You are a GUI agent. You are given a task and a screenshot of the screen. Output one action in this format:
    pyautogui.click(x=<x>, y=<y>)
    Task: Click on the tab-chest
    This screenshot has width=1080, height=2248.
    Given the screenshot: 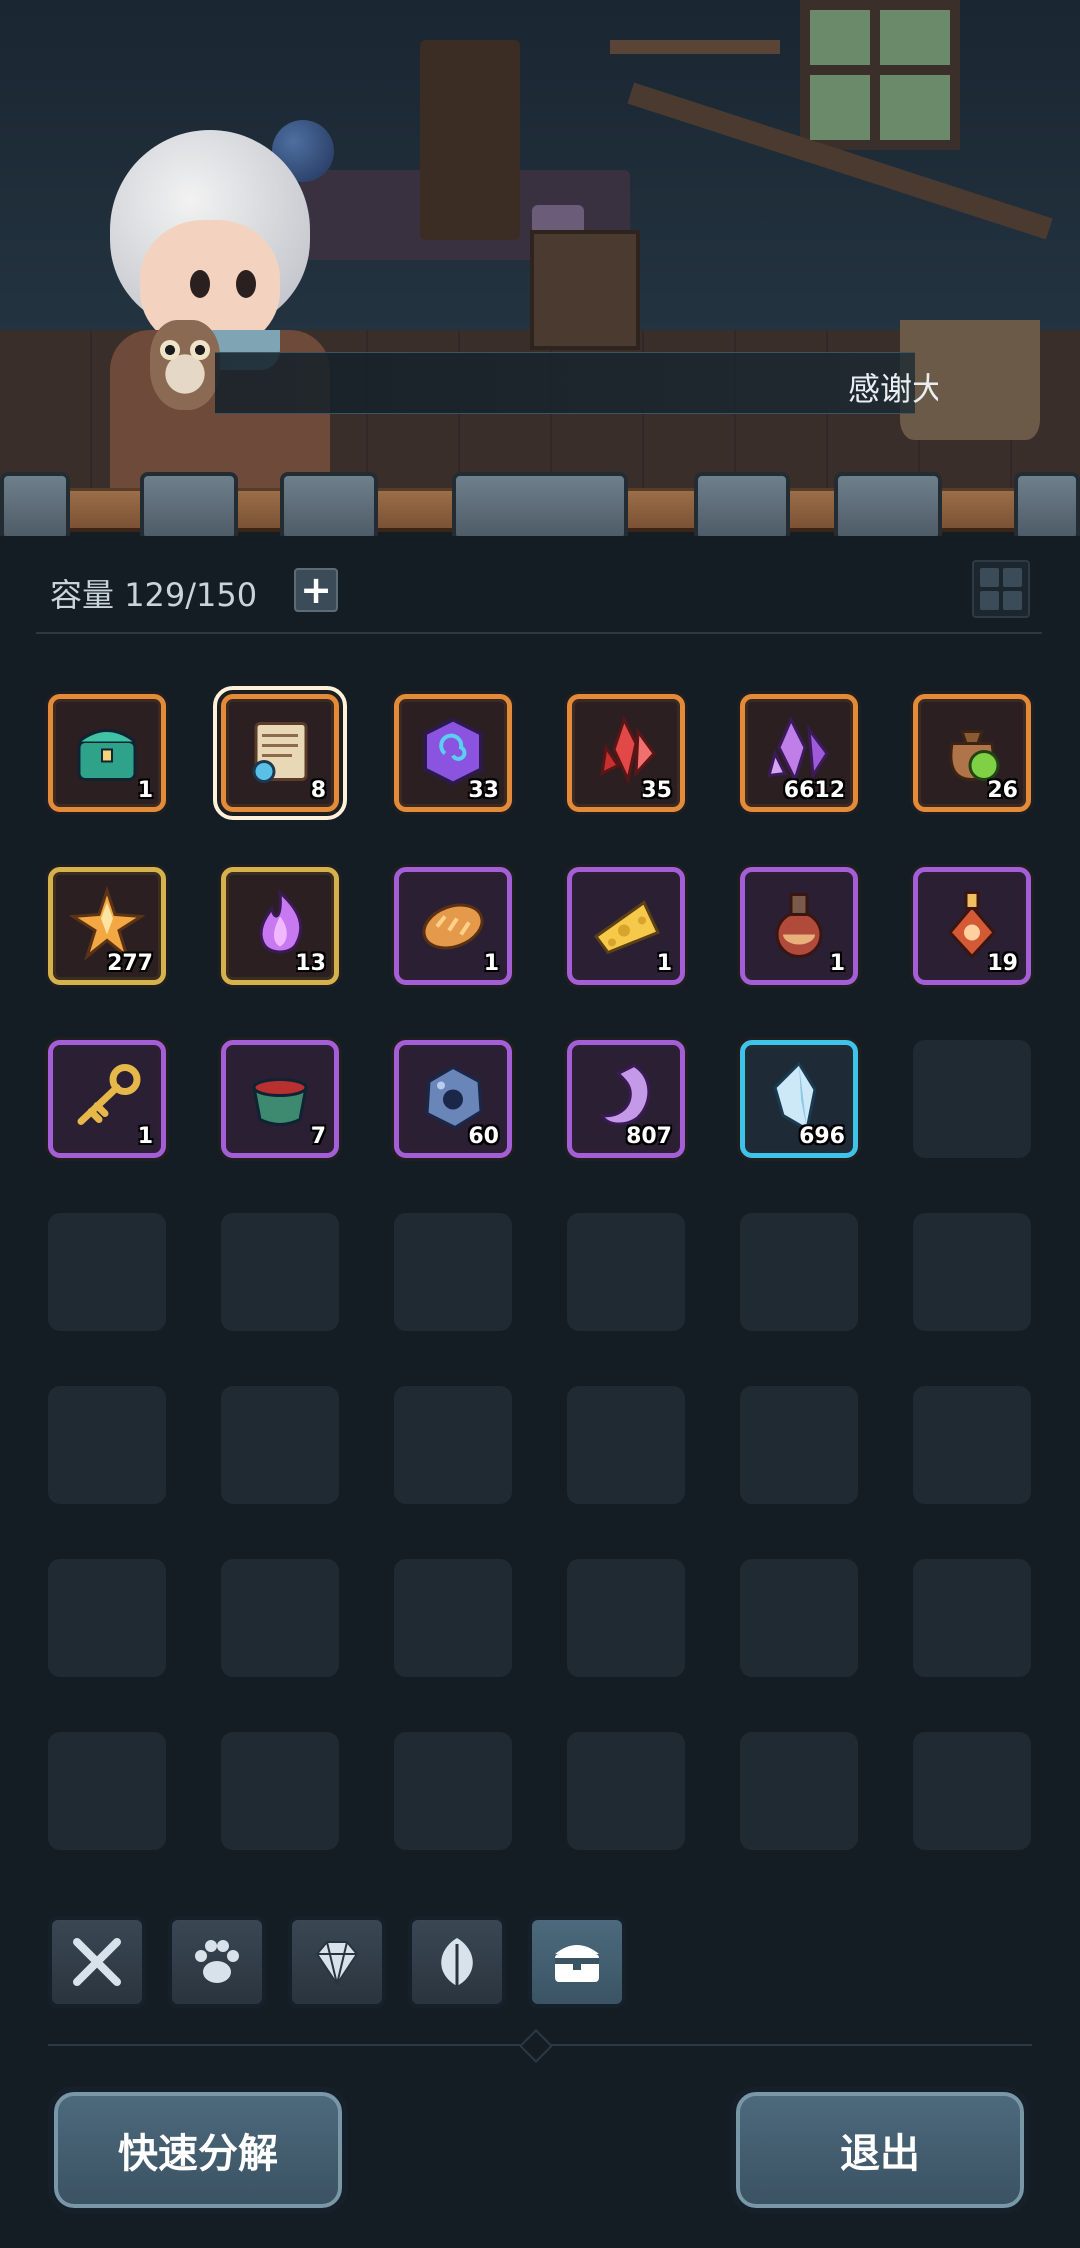 What is the action you would take?
    pyautogui.click(x=577, y=1962)
    